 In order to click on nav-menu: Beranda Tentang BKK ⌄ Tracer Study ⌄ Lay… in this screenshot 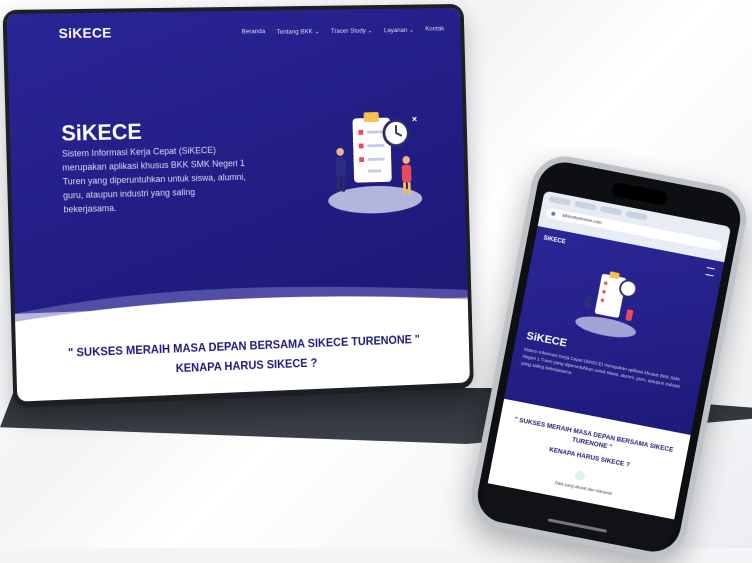, I will do `click(342, 30)`.